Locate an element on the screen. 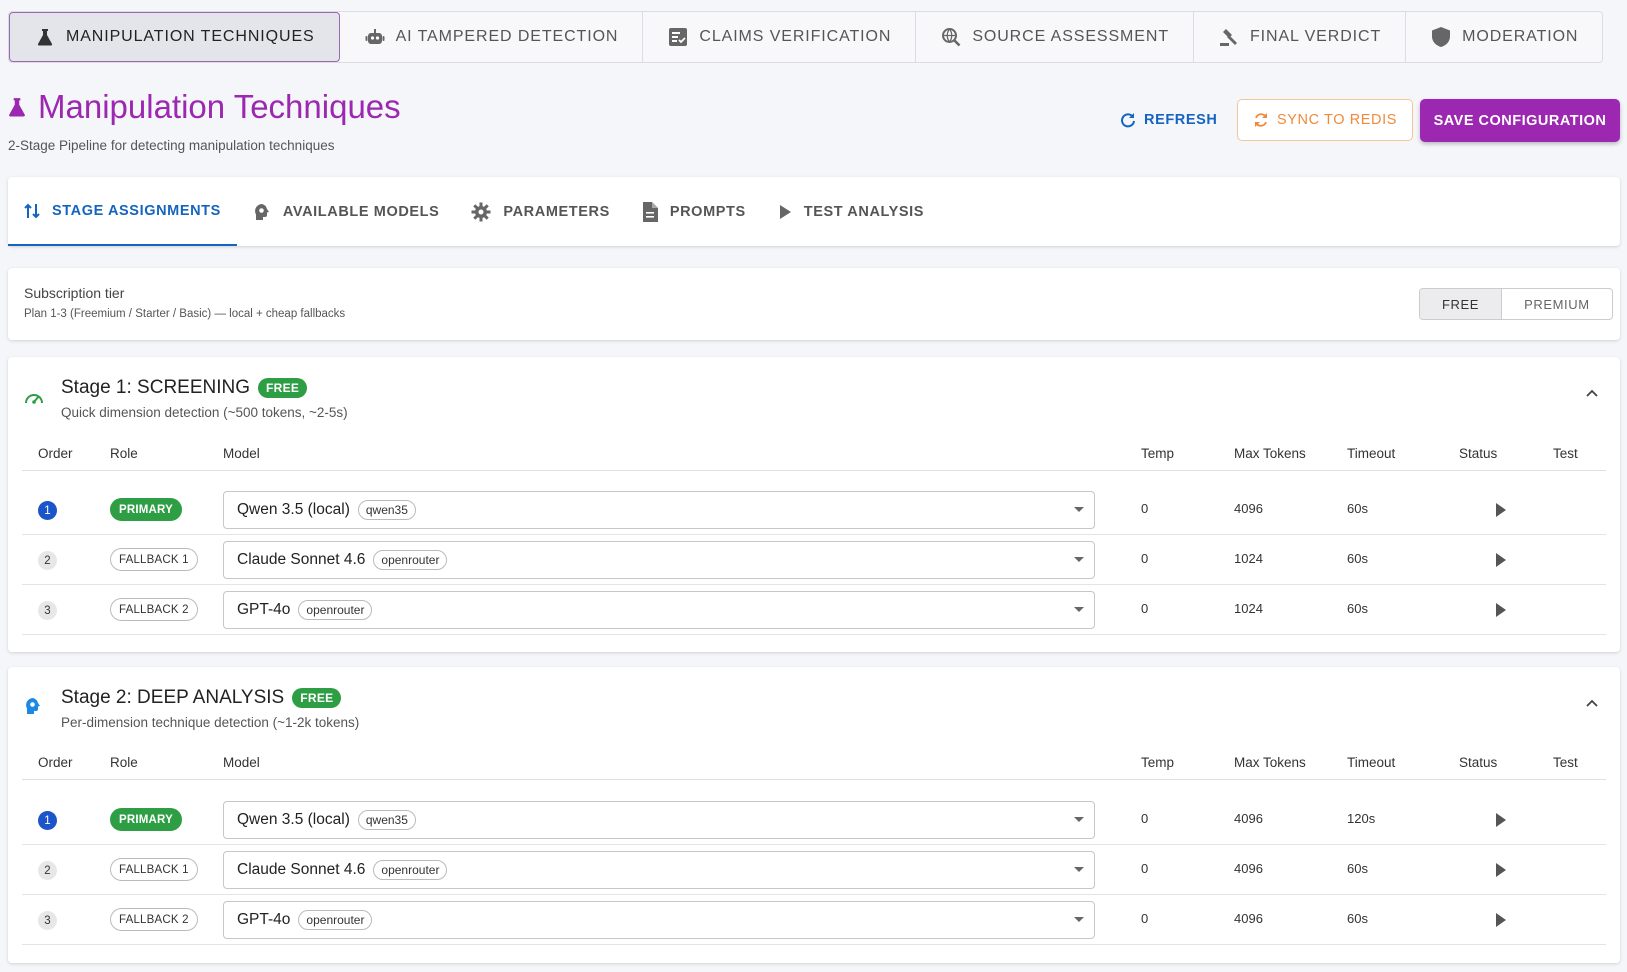 Image resolution: width=1627 pixels, height=972 pixels. tier-free-button: Free is located at coordinates (1461, 304).